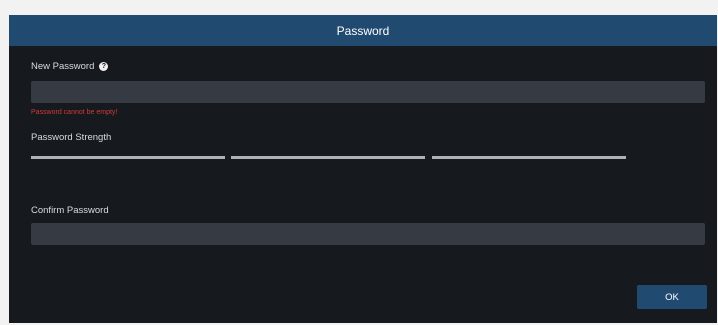 This screenshot has height=325, width=718. What do you see at coordinates (63, 66) in the screenshot?
I see `new-password-label-text: New Password` at bounding box center [63, 66].